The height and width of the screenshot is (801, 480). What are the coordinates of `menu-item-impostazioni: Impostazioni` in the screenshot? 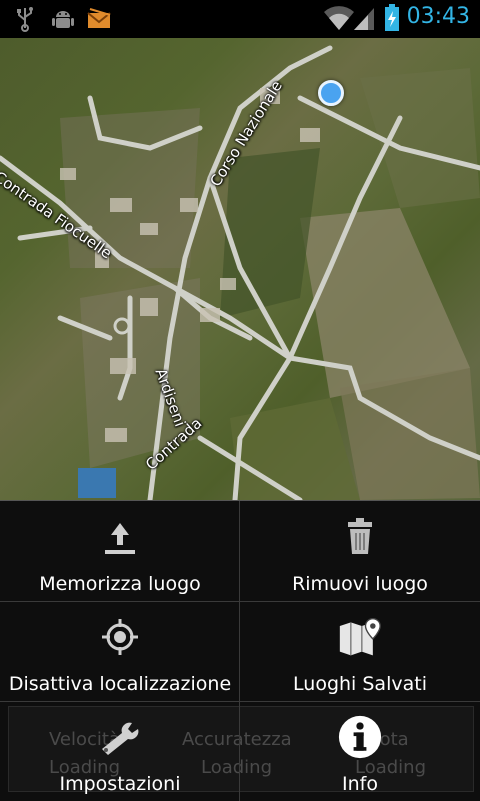 It's located at (120, 751).